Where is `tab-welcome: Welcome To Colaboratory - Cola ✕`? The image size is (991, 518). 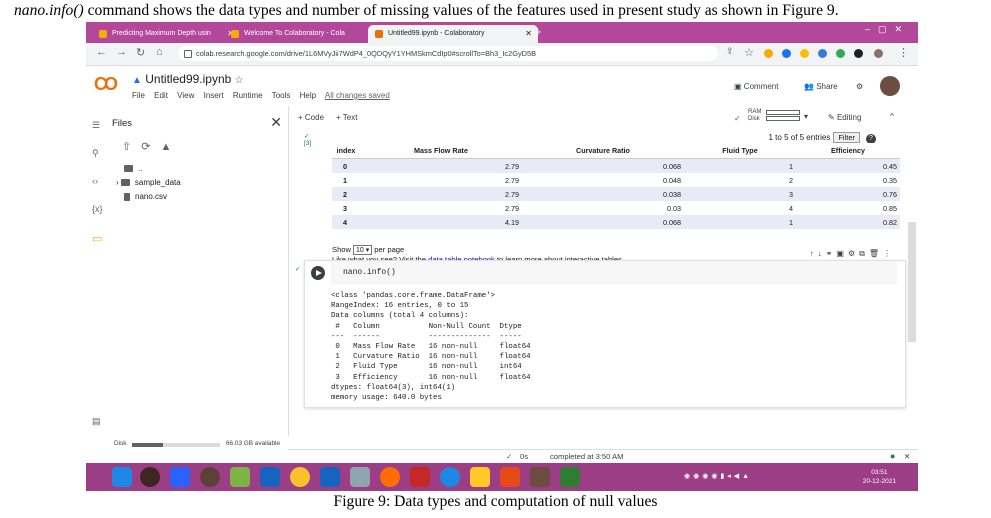 tab-welcome: Welcome To Colaboratory - Cola ✕ is located at coordinates (304, 34).